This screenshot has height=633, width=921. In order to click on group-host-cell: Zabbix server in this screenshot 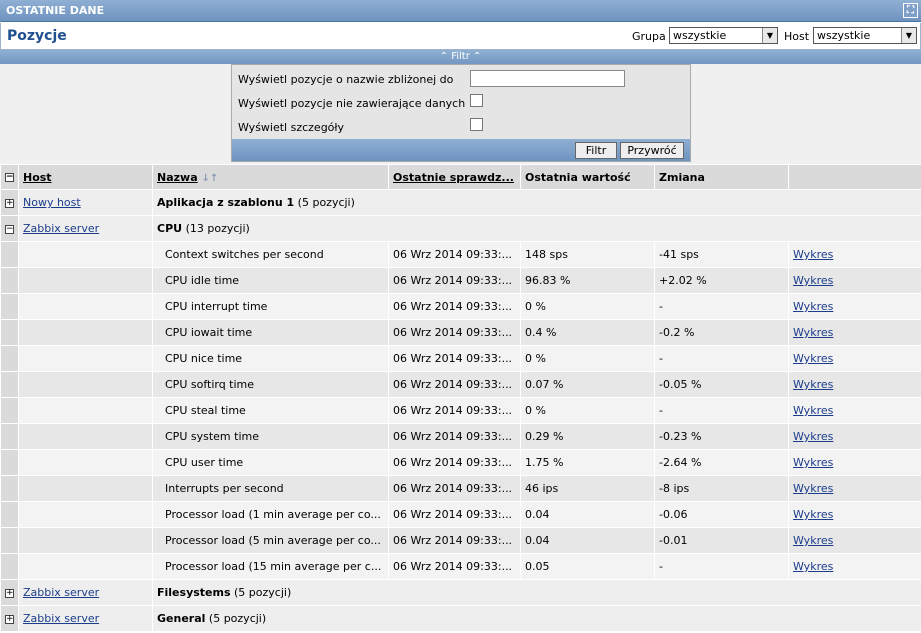, I will do `click(85, 618)`.